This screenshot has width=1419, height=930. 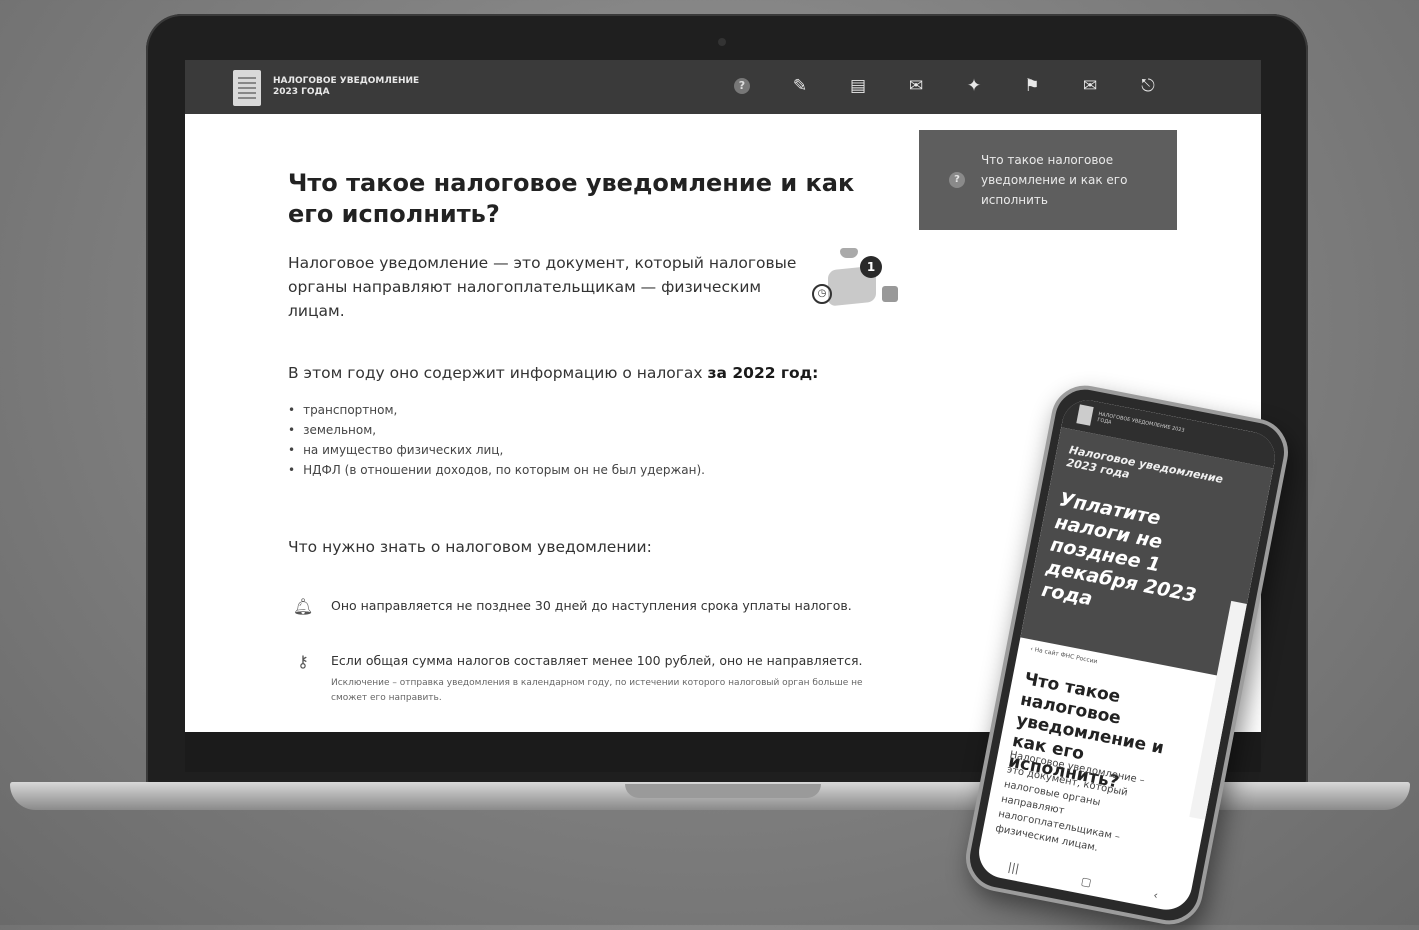 What do you see at coordinates (871, 267) in the screenshot?
I see `count-badge: 1` at bounding box center [871, 267].